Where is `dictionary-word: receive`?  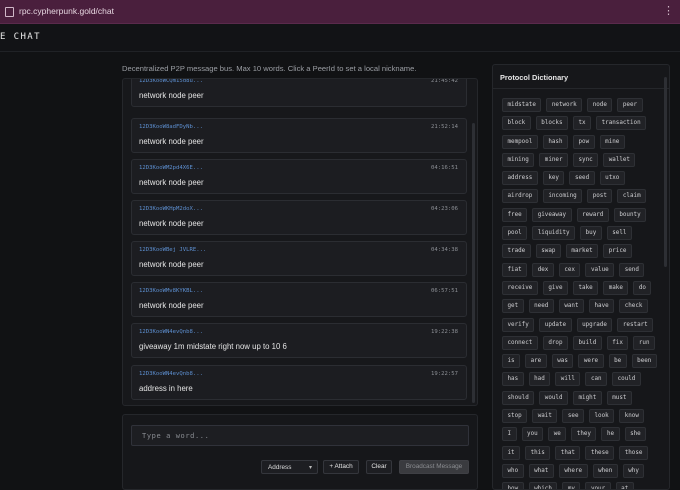
dictionary-word: receive is located at coordinates (520, 287).